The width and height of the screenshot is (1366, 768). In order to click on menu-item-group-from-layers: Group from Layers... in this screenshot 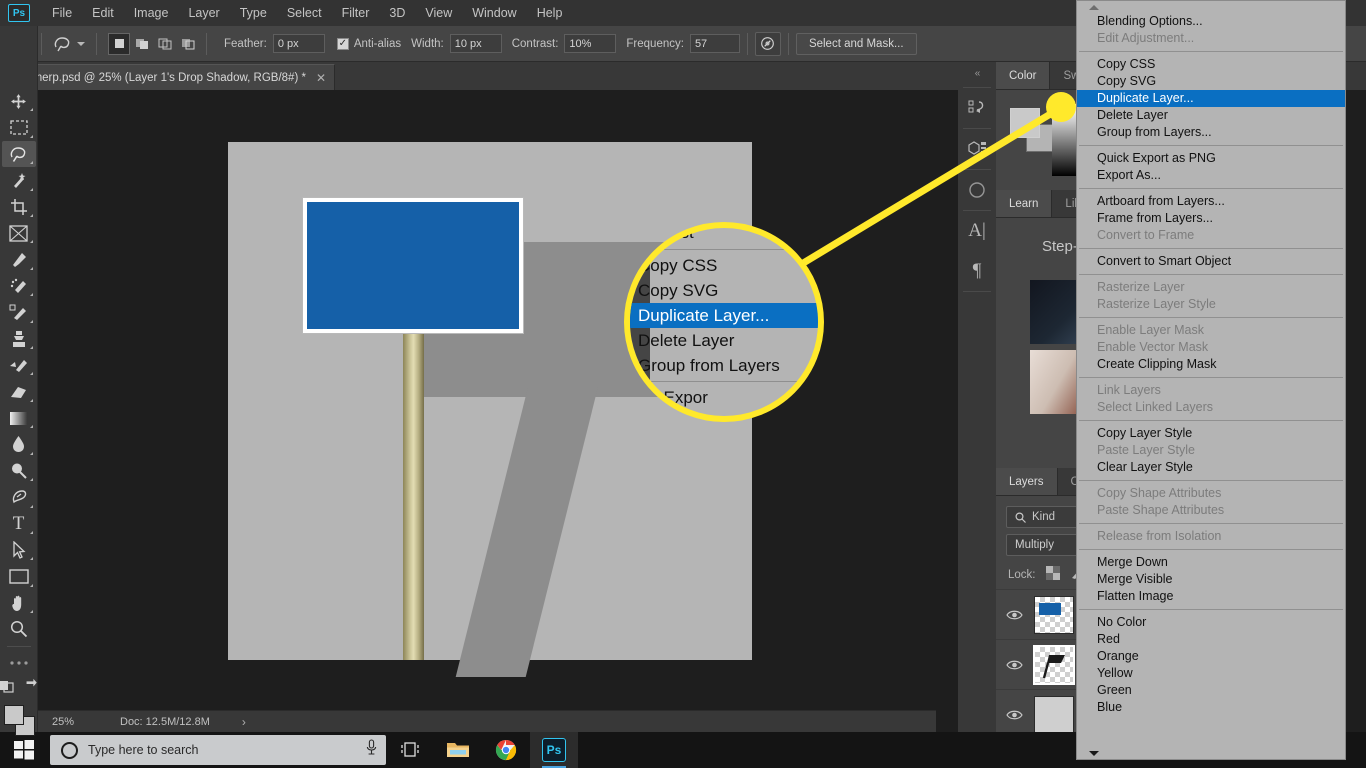, I will do `click(1211, 132)`.